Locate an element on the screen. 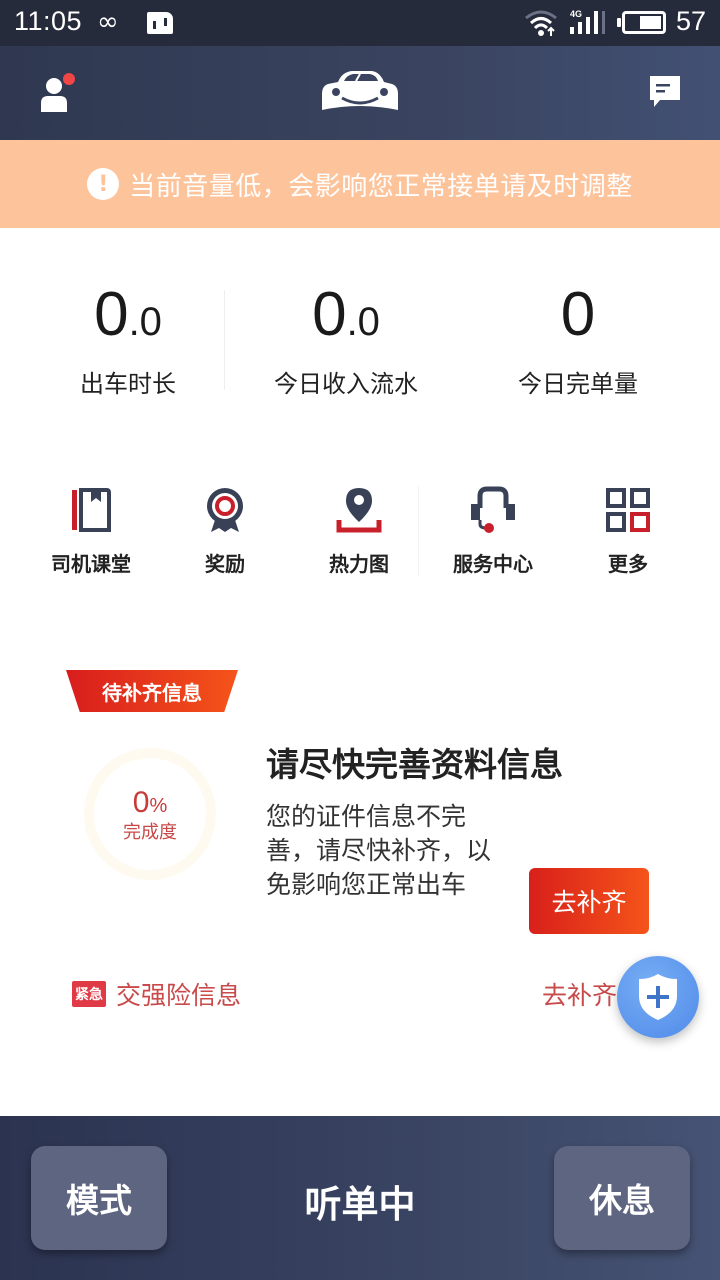 Image resolution: width=720 pixels, height=1280 pixels. car-logo-icon is located at coordinates (360, 90).